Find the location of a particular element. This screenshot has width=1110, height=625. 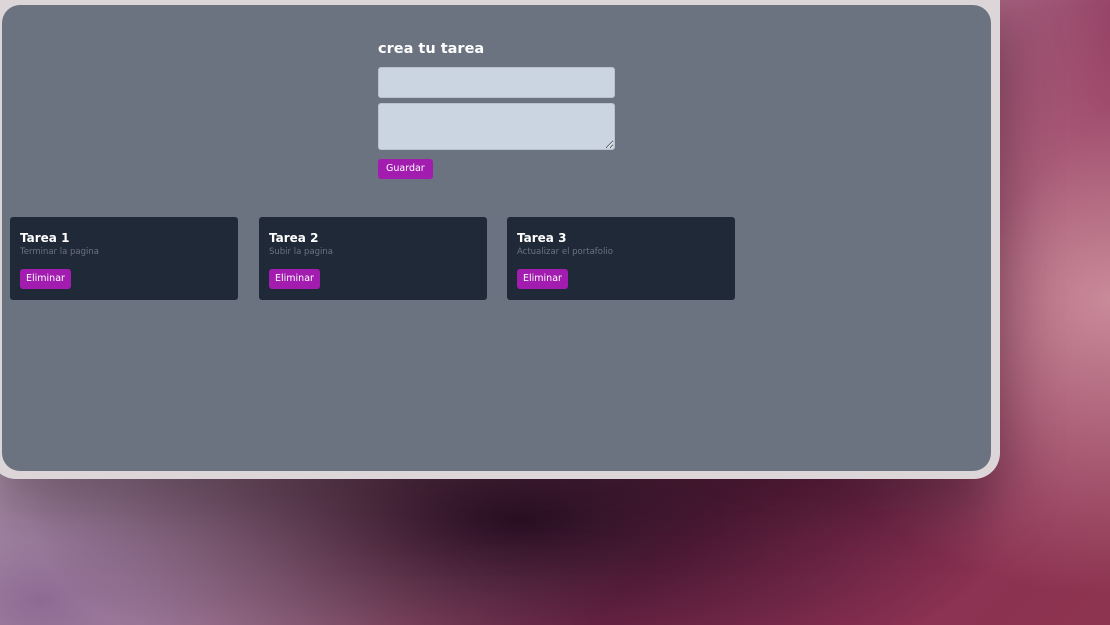

task-title-input is located at coordinates (496, 82).